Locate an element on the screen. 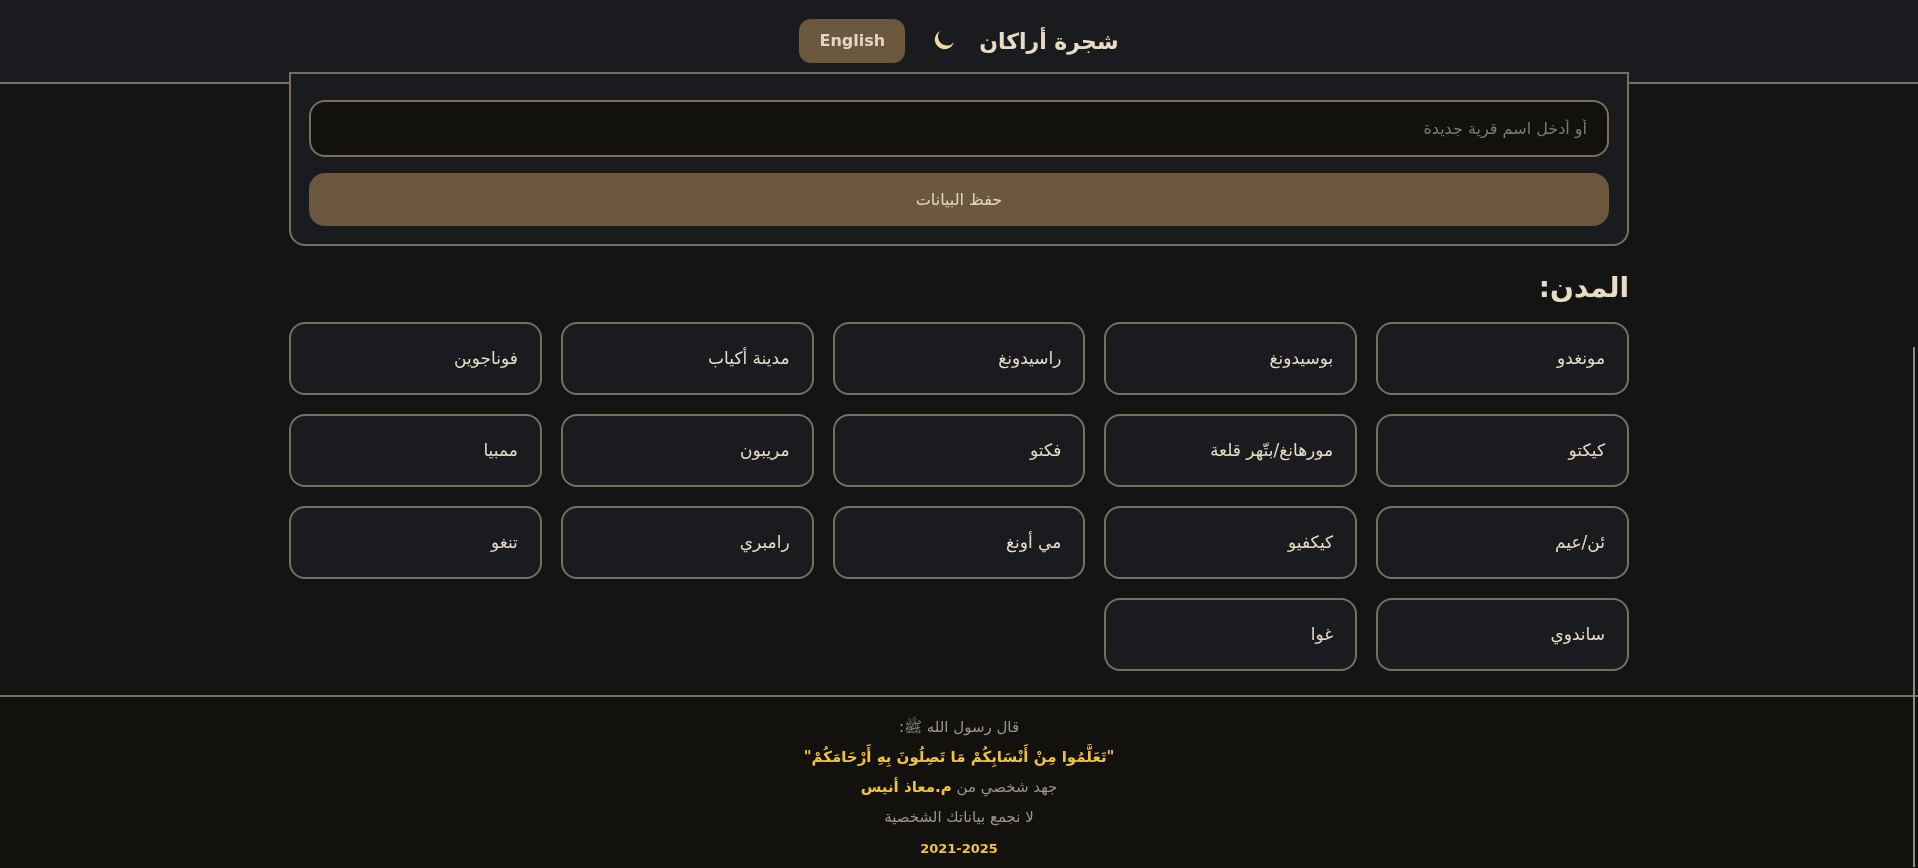 The height and width of the screenshot is (868, 1918). language-button: English is located at coordinates (852, 41).